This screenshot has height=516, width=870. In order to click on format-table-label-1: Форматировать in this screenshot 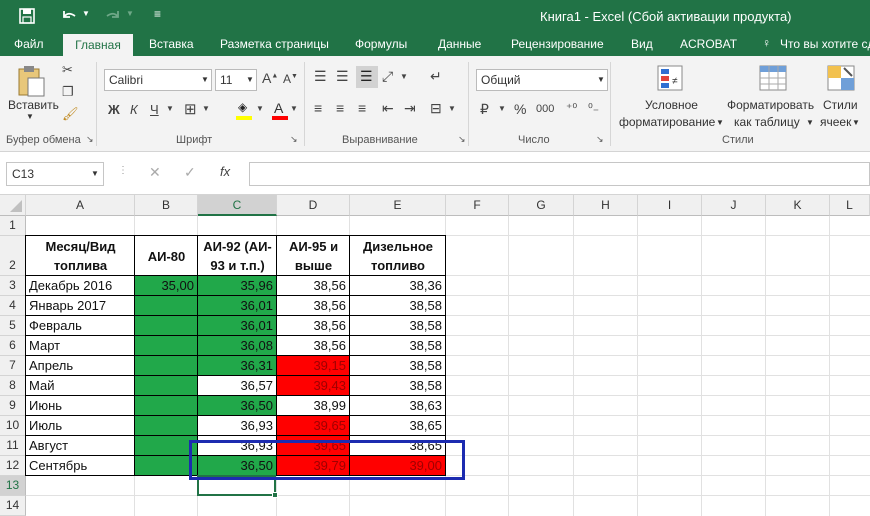, I will do `click(770, 105)`.